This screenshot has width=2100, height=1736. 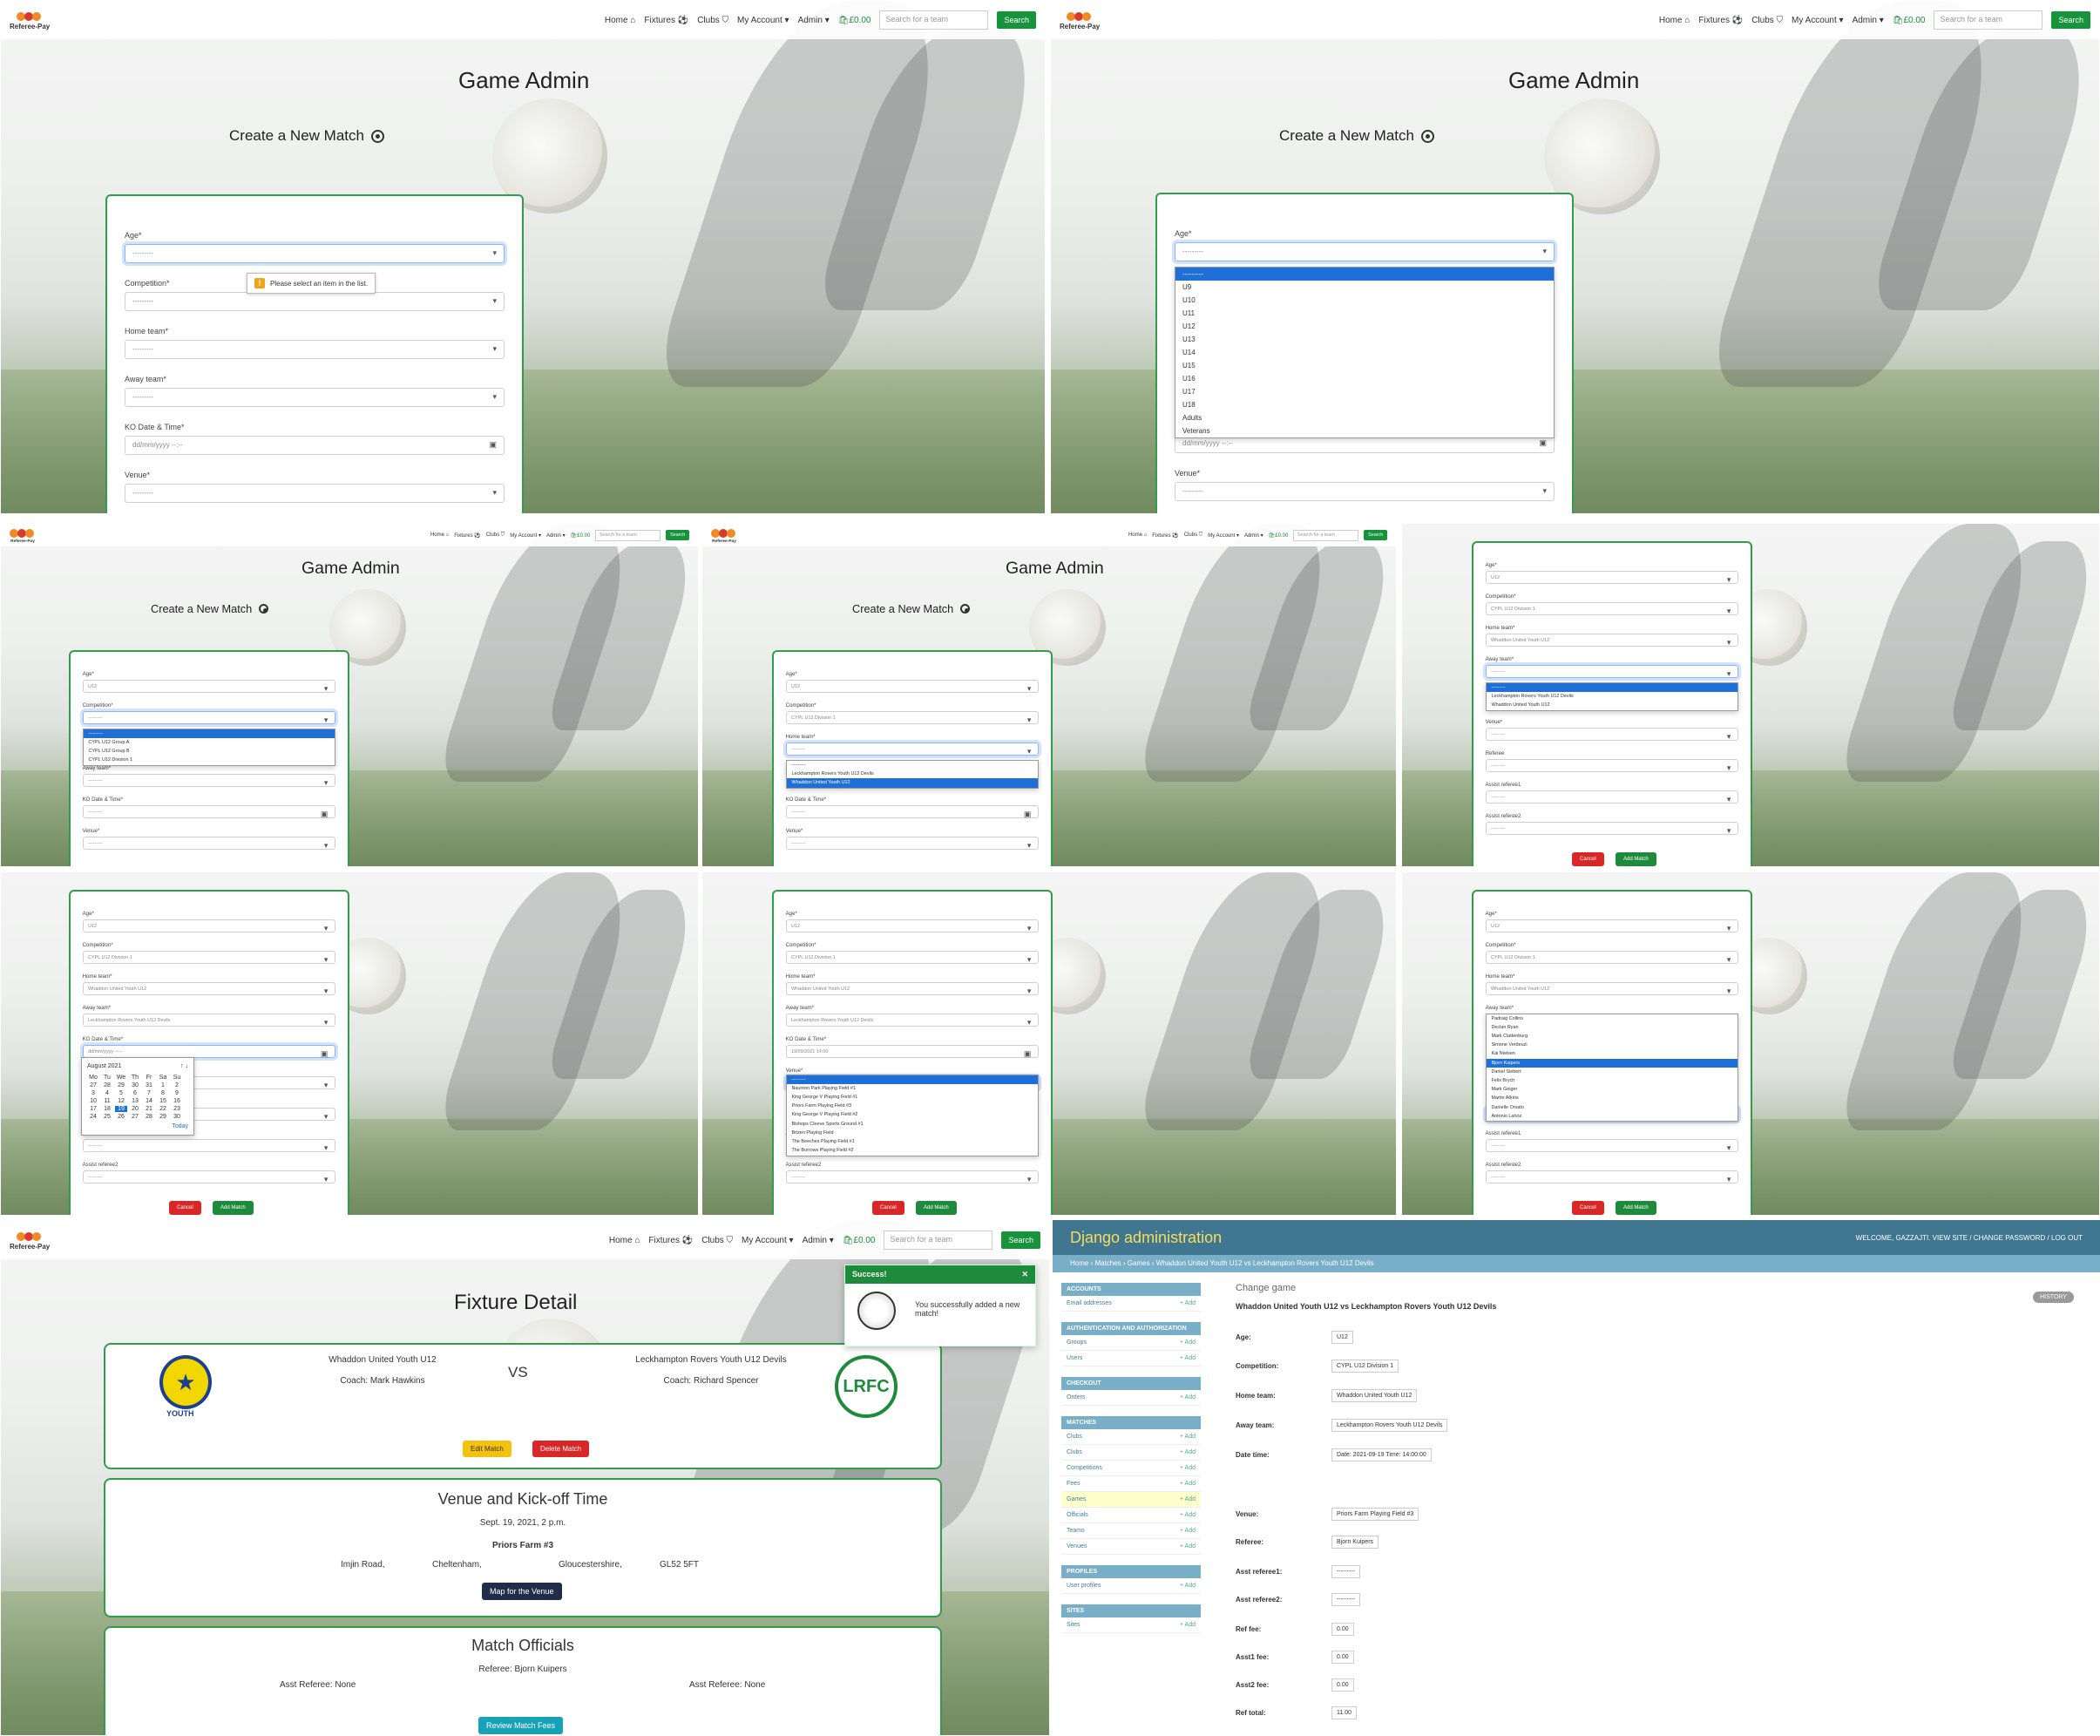 I want to click on model-link: Games, so click(x=1077, y=1499).